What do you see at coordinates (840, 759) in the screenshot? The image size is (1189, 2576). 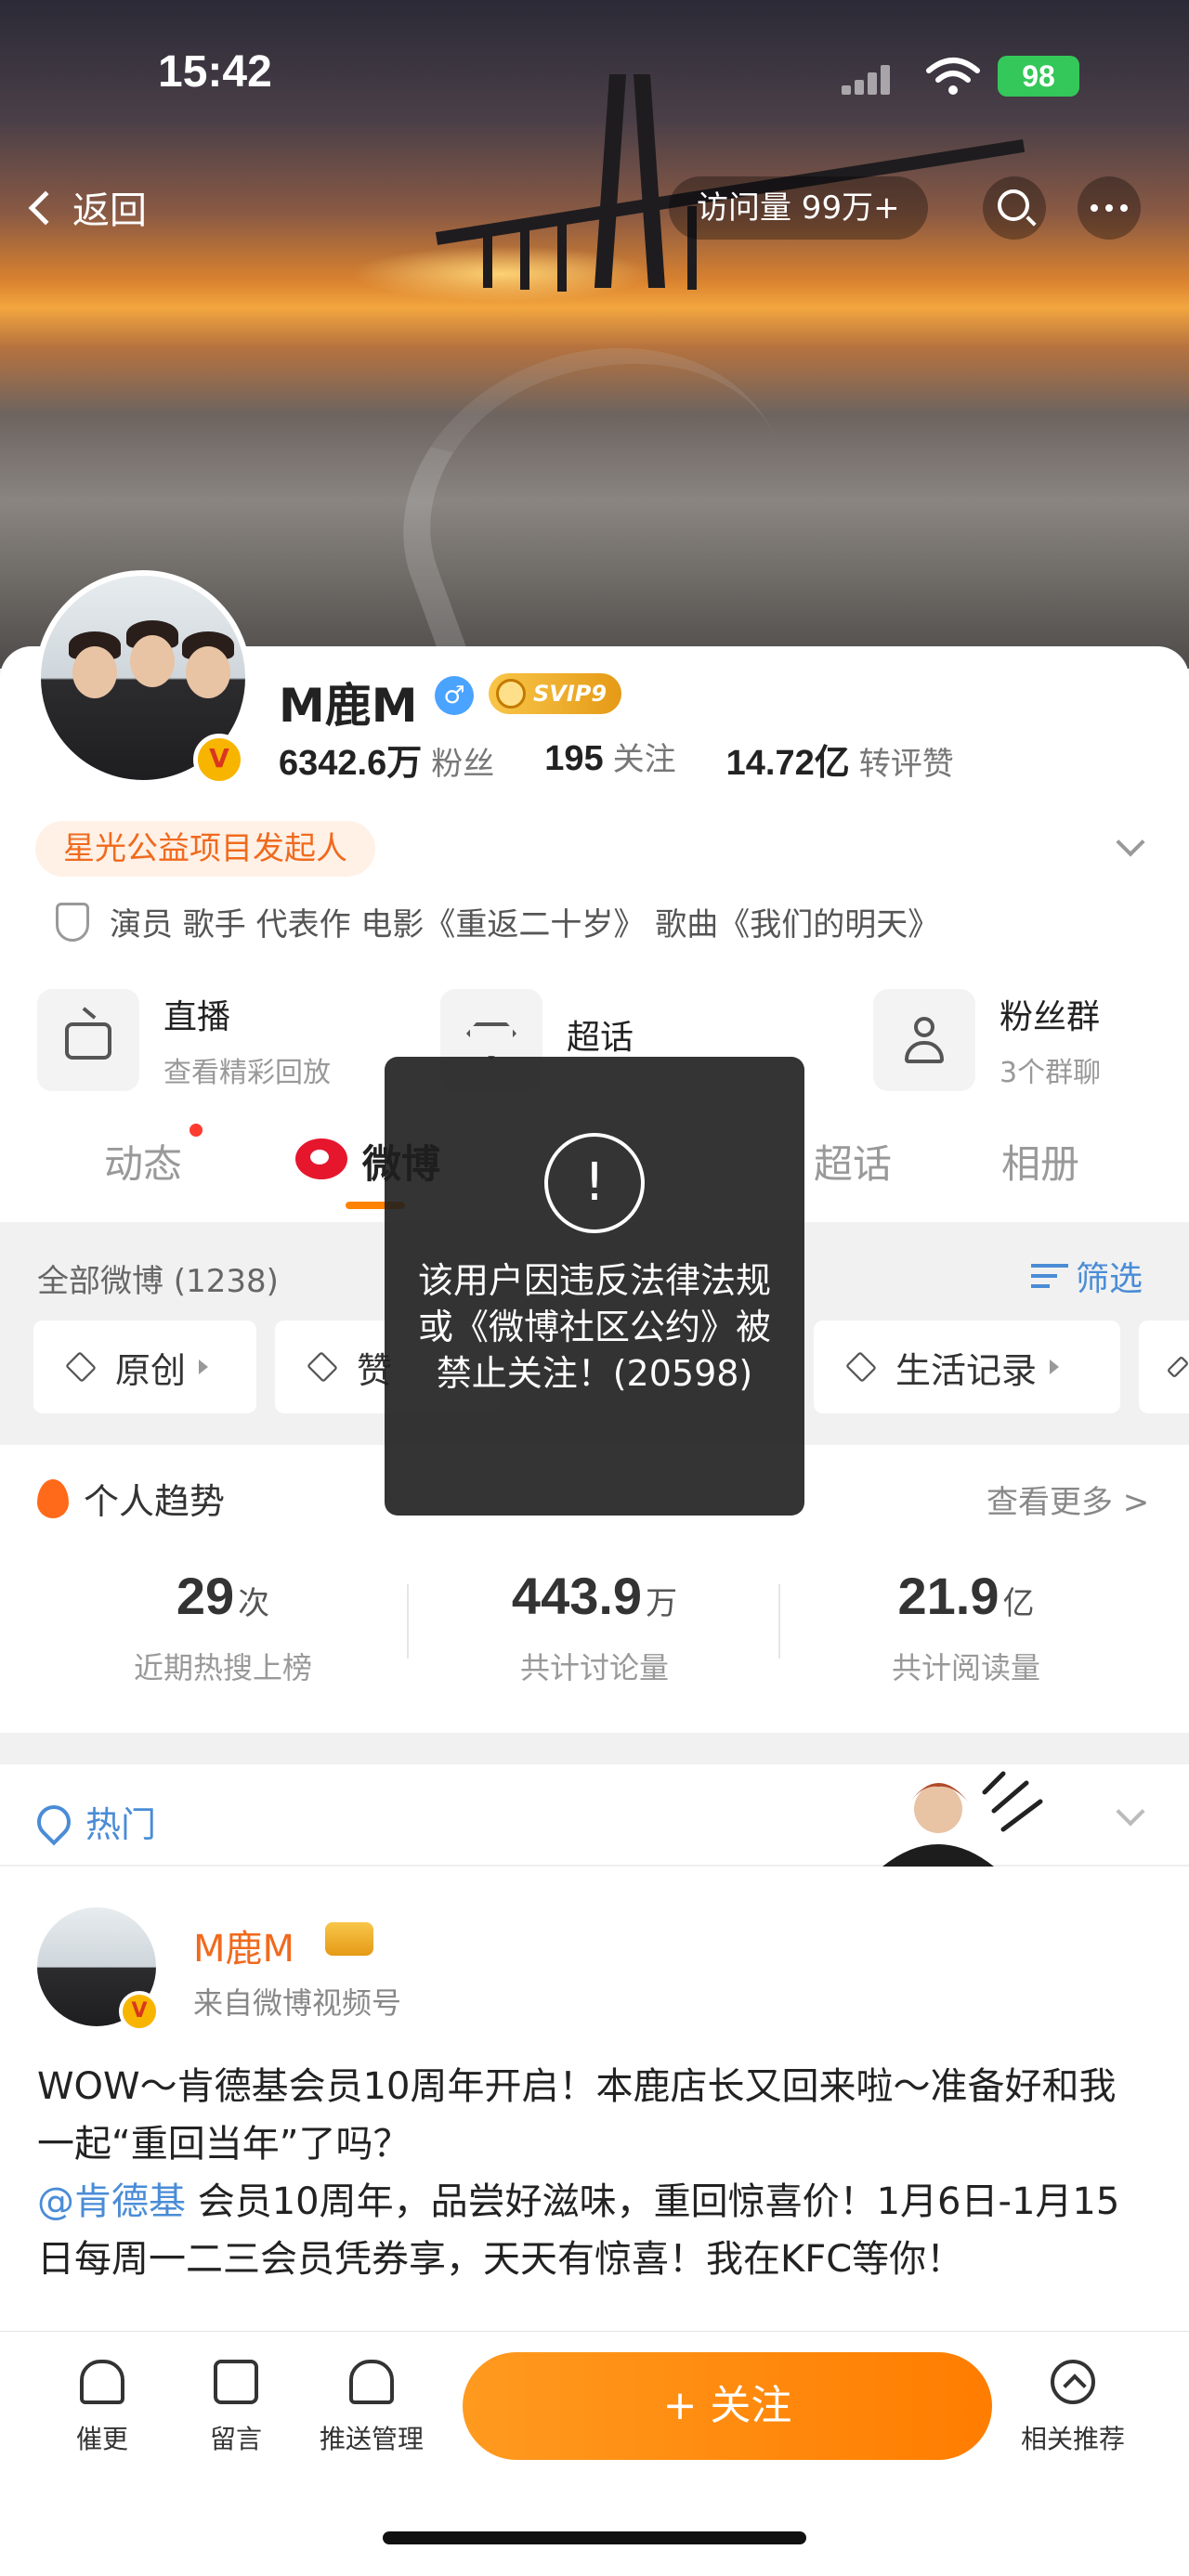 I see `engagement-stat: 14.72亿 转评赞` at bounding box center [840, 759].